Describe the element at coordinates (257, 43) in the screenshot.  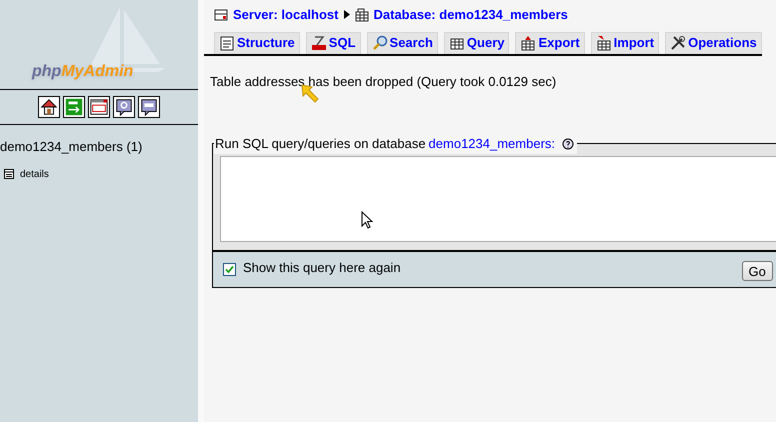
I see `tab: Structure` at that location.